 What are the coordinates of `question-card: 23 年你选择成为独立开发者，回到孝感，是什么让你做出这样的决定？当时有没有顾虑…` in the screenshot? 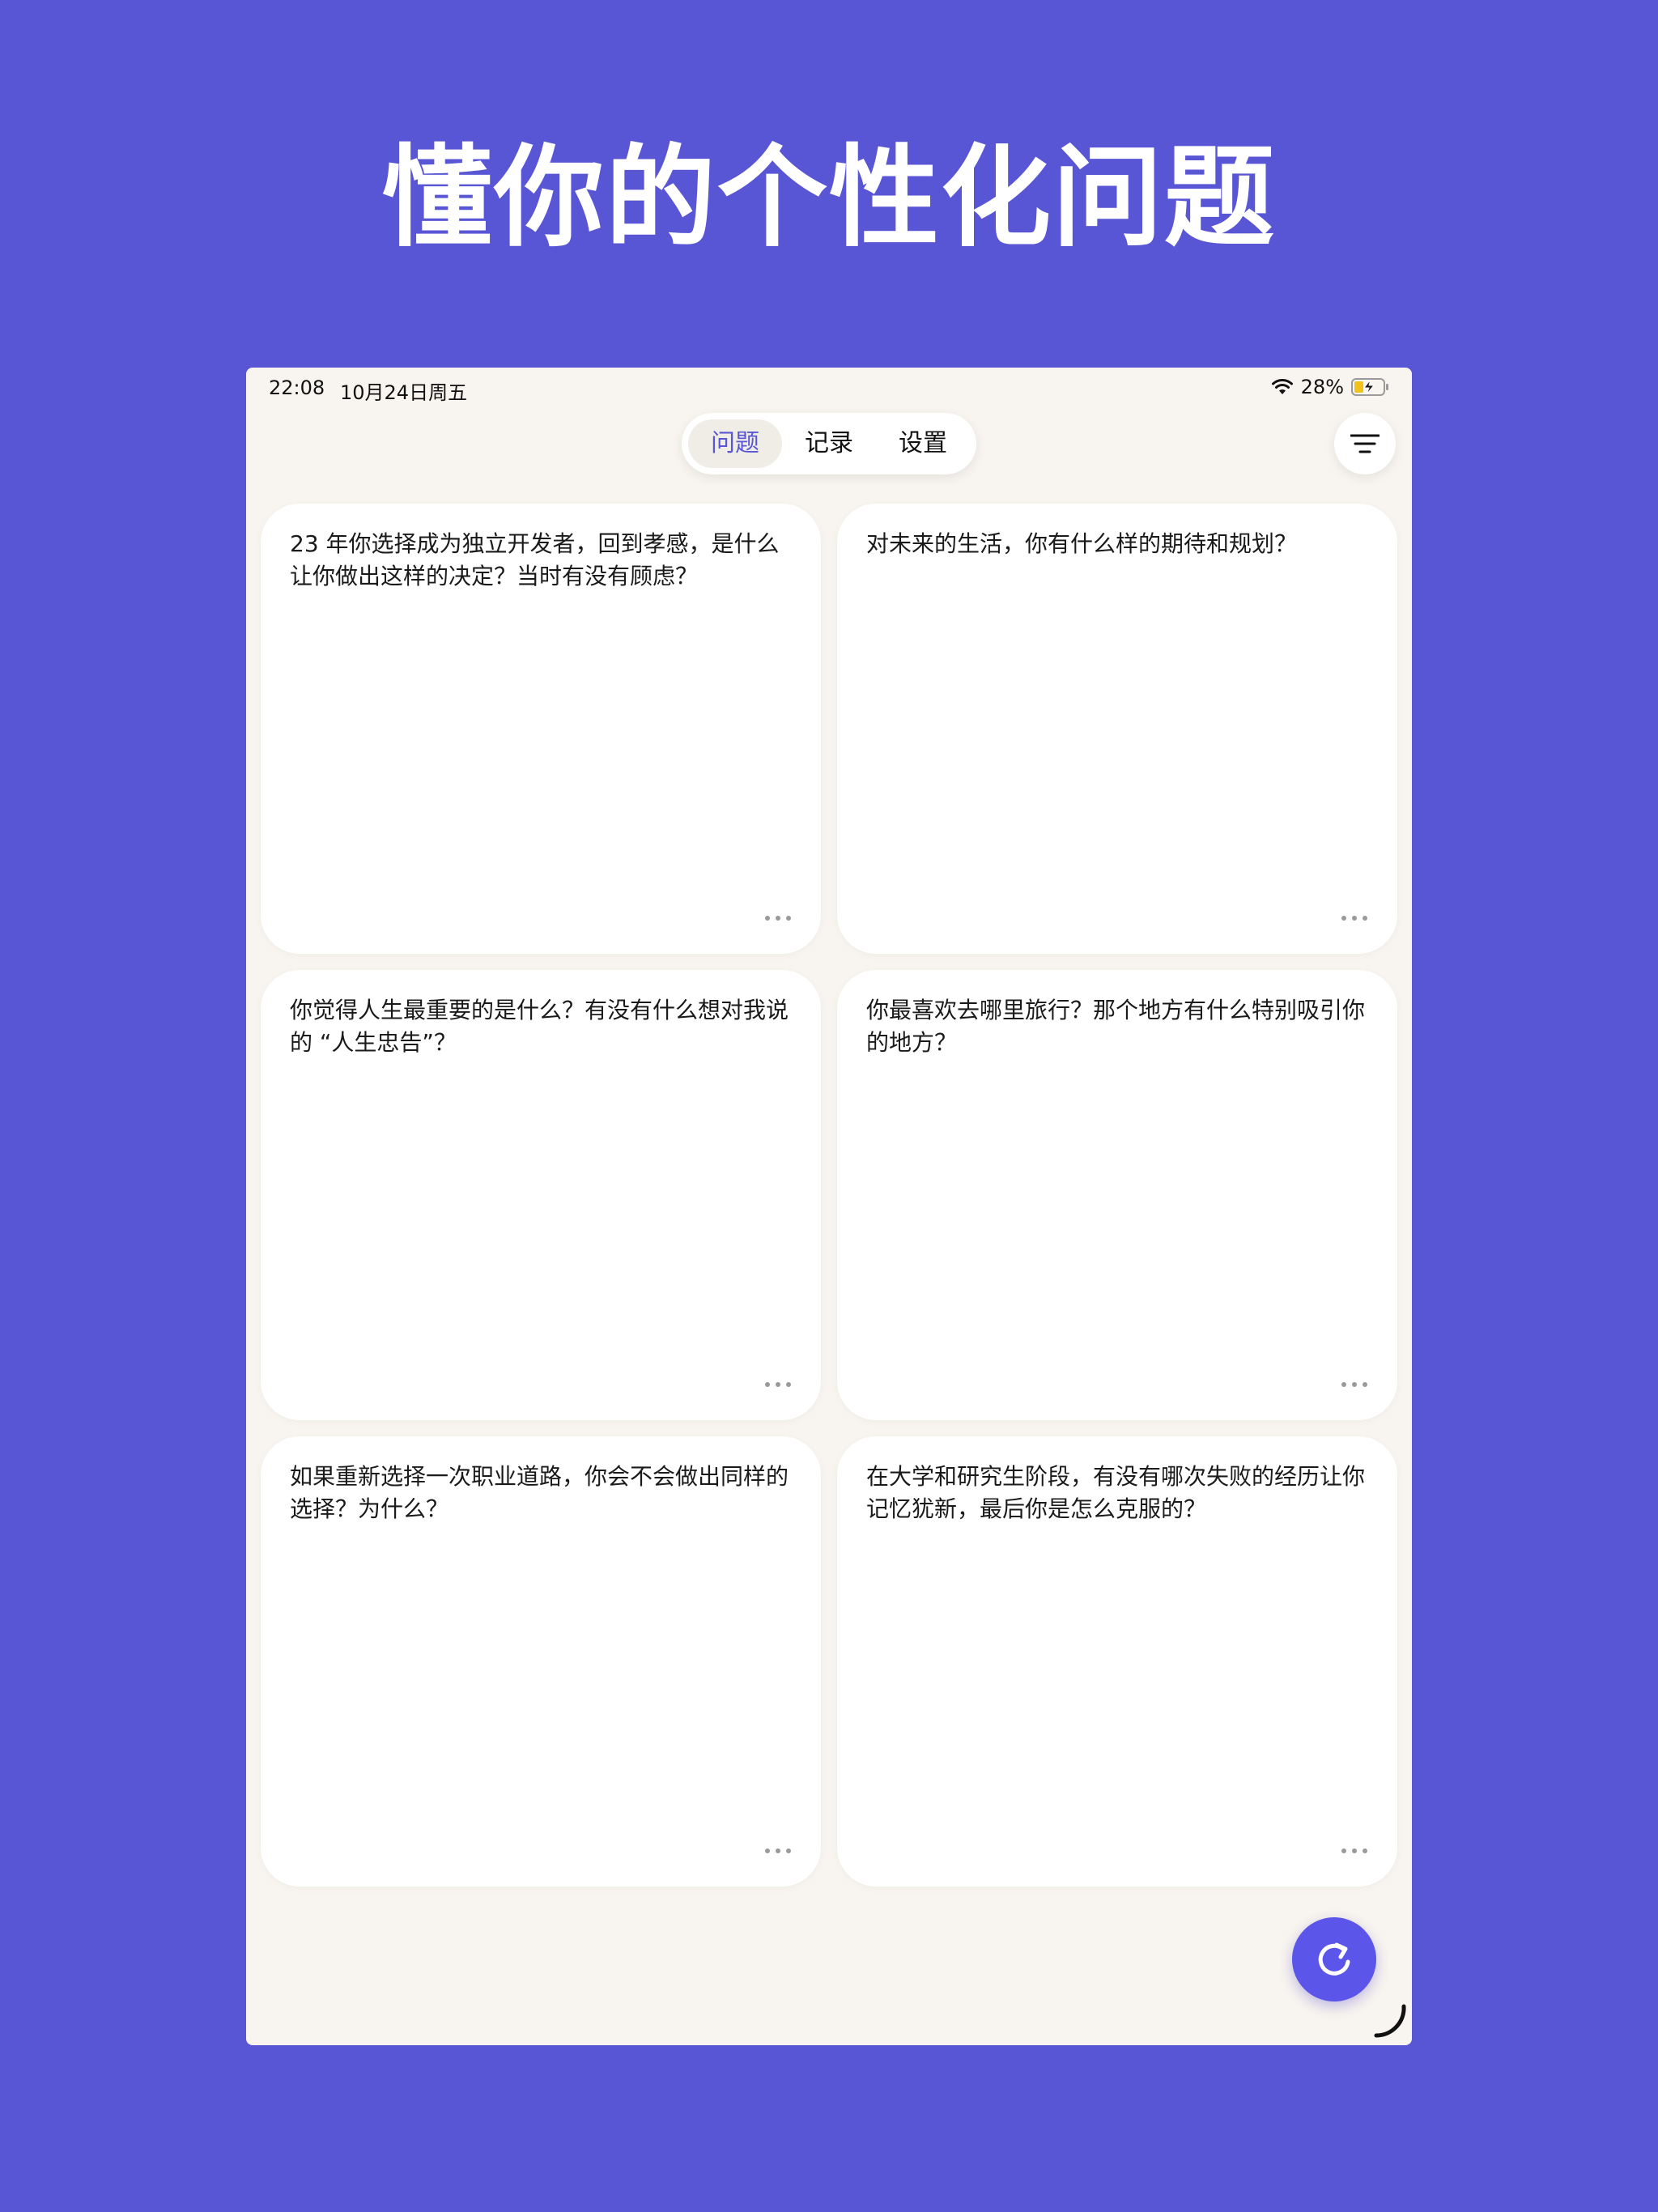 It's located at (541, 729).